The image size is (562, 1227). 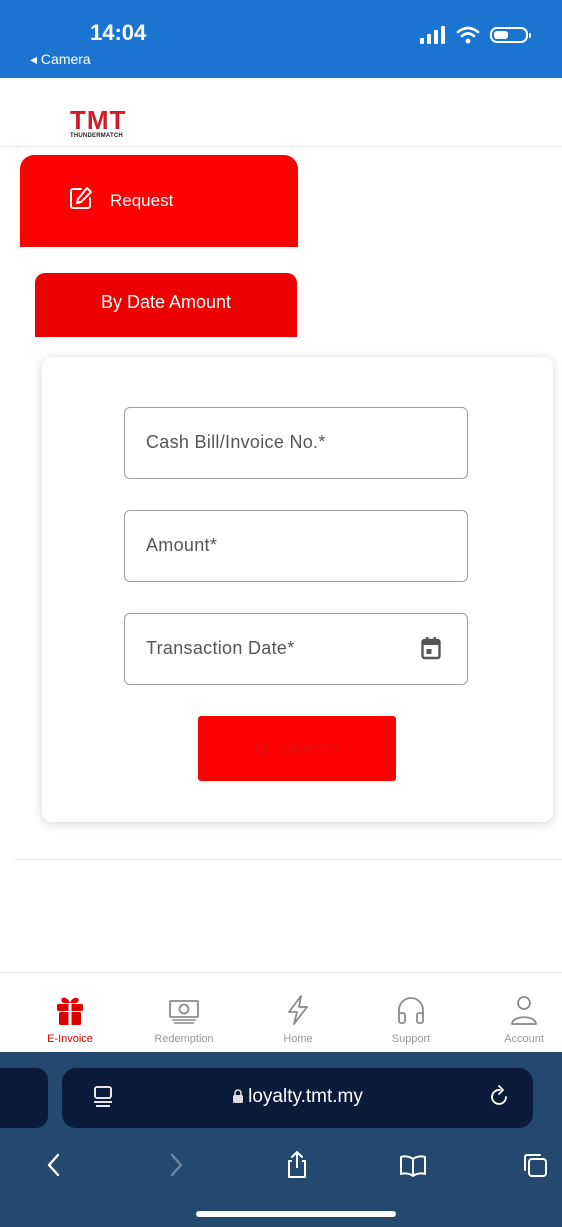 What do you see at coordinates (182, 545) in the screenshot?
I see `amount-placeholder: Amount*` at bounding box center [182, 545].